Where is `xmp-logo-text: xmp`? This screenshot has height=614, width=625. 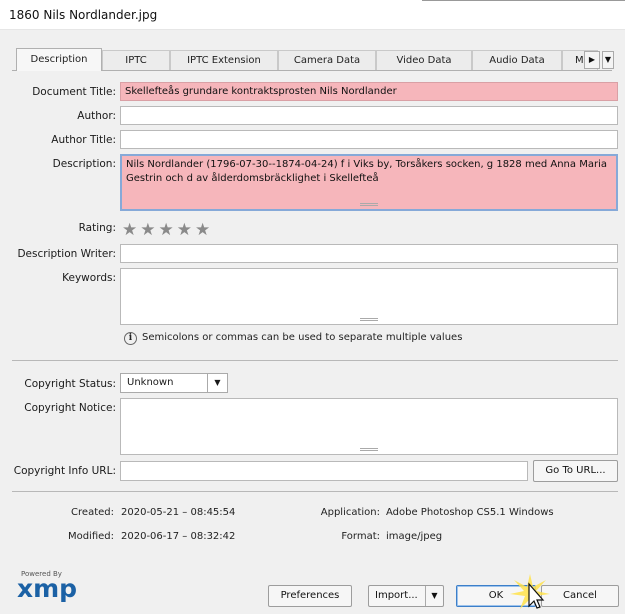
xmp-logo-text: xmp is located at coordinates (47, 588).